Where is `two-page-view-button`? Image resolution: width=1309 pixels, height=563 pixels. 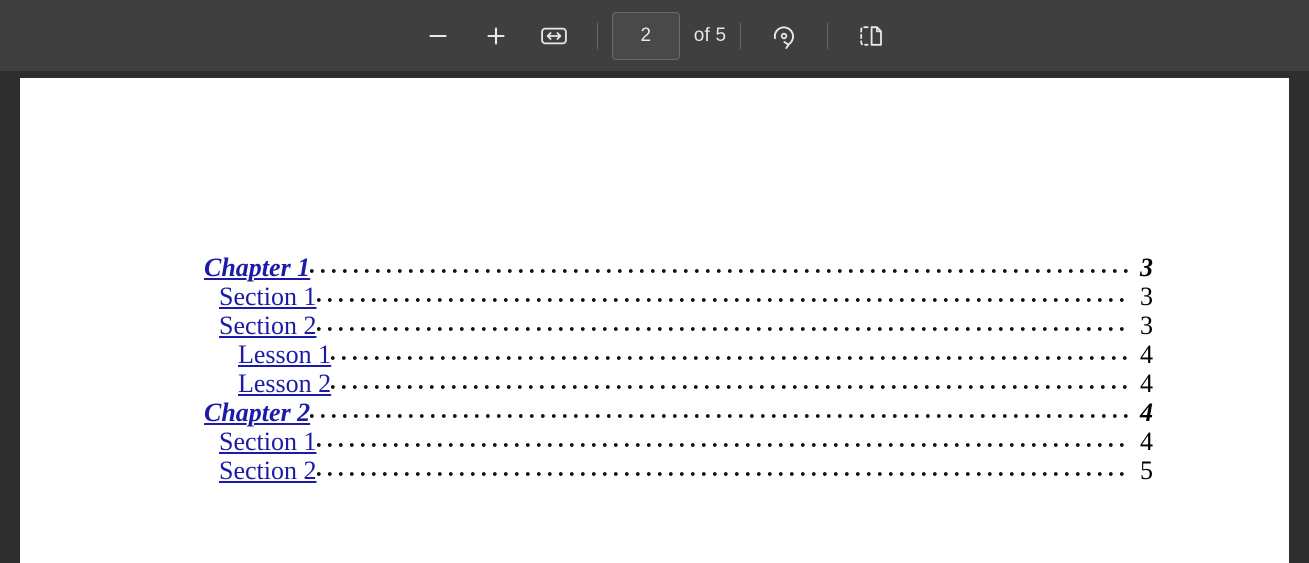 two-page-view-button is located at coordinates (871, 36).